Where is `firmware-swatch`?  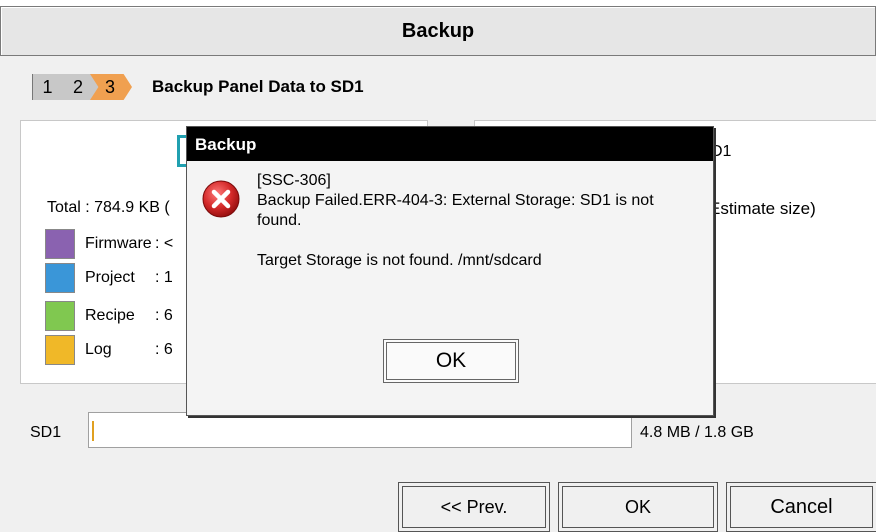
firmware-swatch is located at coordinates (60, 244).